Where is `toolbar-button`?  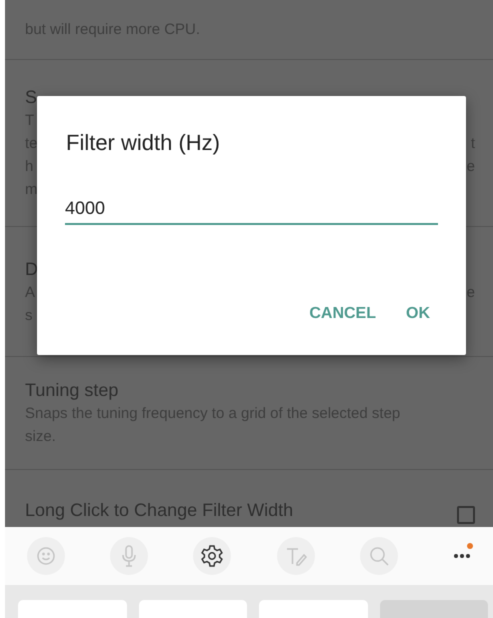 toolbar-button is located at coordinates (212, 556).